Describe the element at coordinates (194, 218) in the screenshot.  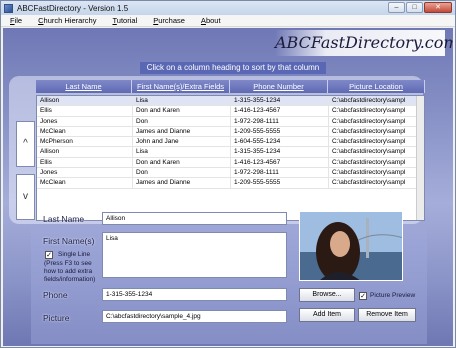
I see `last-name-input: Allison` at that location.